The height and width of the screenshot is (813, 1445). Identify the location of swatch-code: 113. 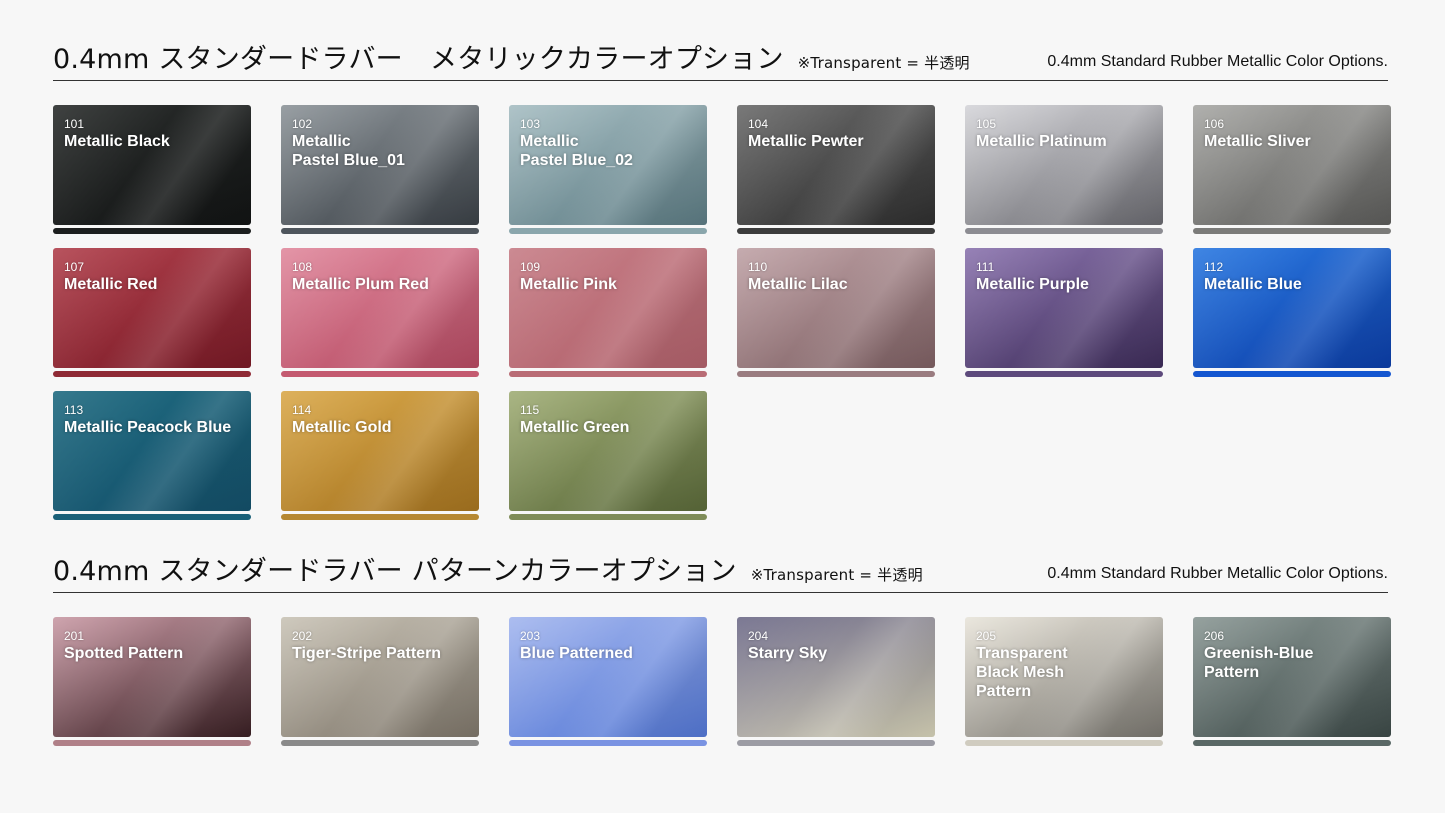
(74, 410).